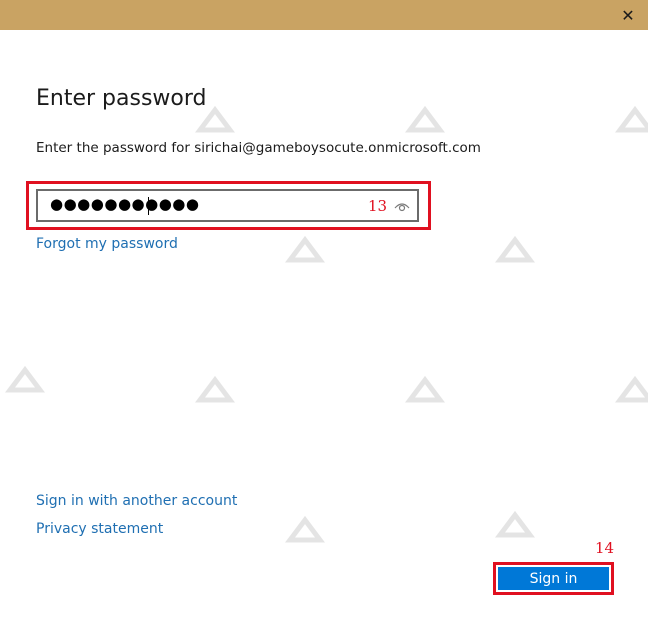 The height and width of the screenshot is (629, 648). Describe the element at coordinates (125, 204) in the screenshot. I see `password-masked-value: ●●●●●●●●●●●` at that location.